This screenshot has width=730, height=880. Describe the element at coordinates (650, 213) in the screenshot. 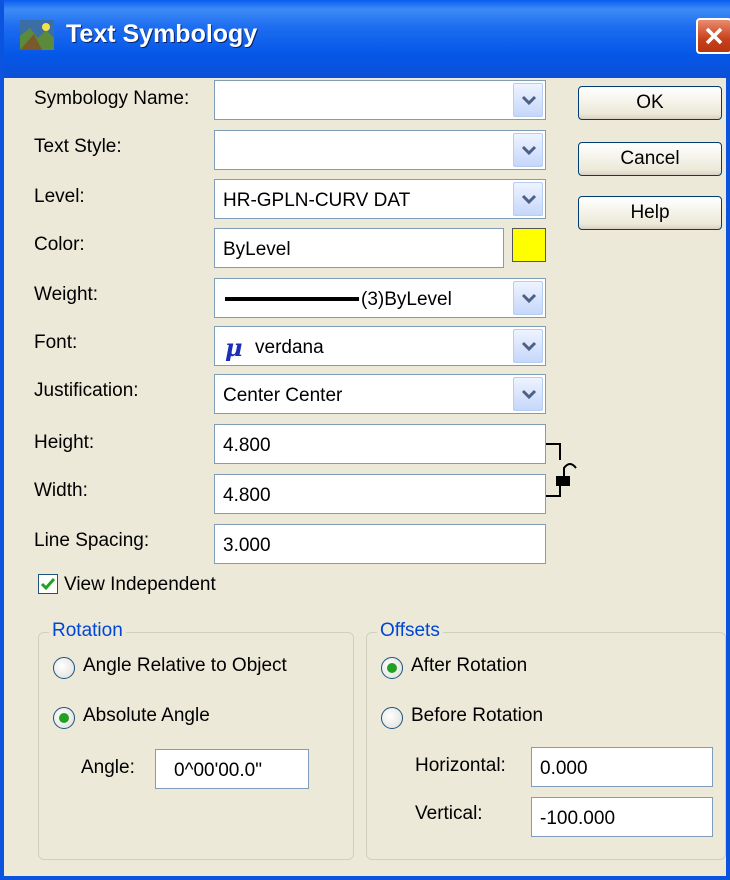

I see `help-button: Help` at that location.